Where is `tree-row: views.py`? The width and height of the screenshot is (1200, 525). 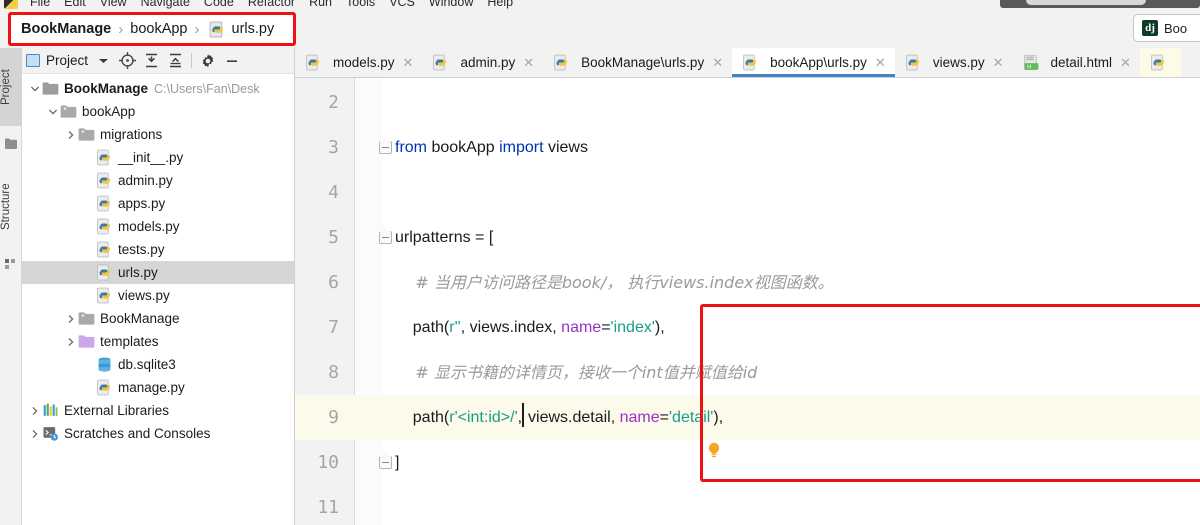
tree-row: views.py is located at coordinates (158, 295).